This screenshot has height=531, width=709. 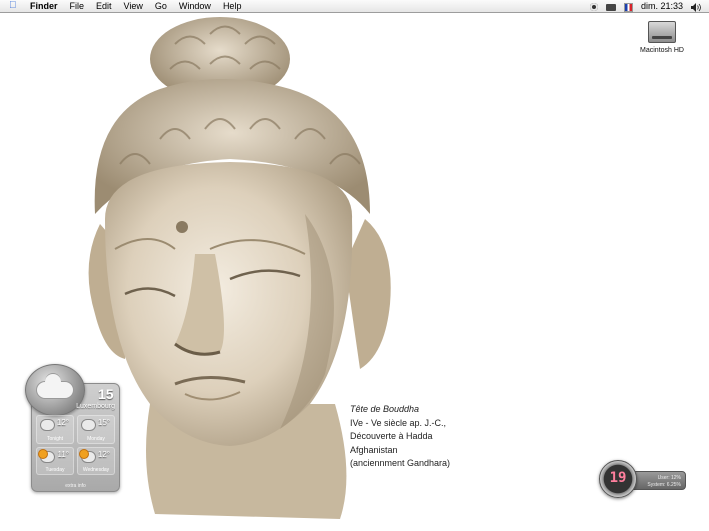 I want to click on cpu-value: 19, so click(x=618, y=478).